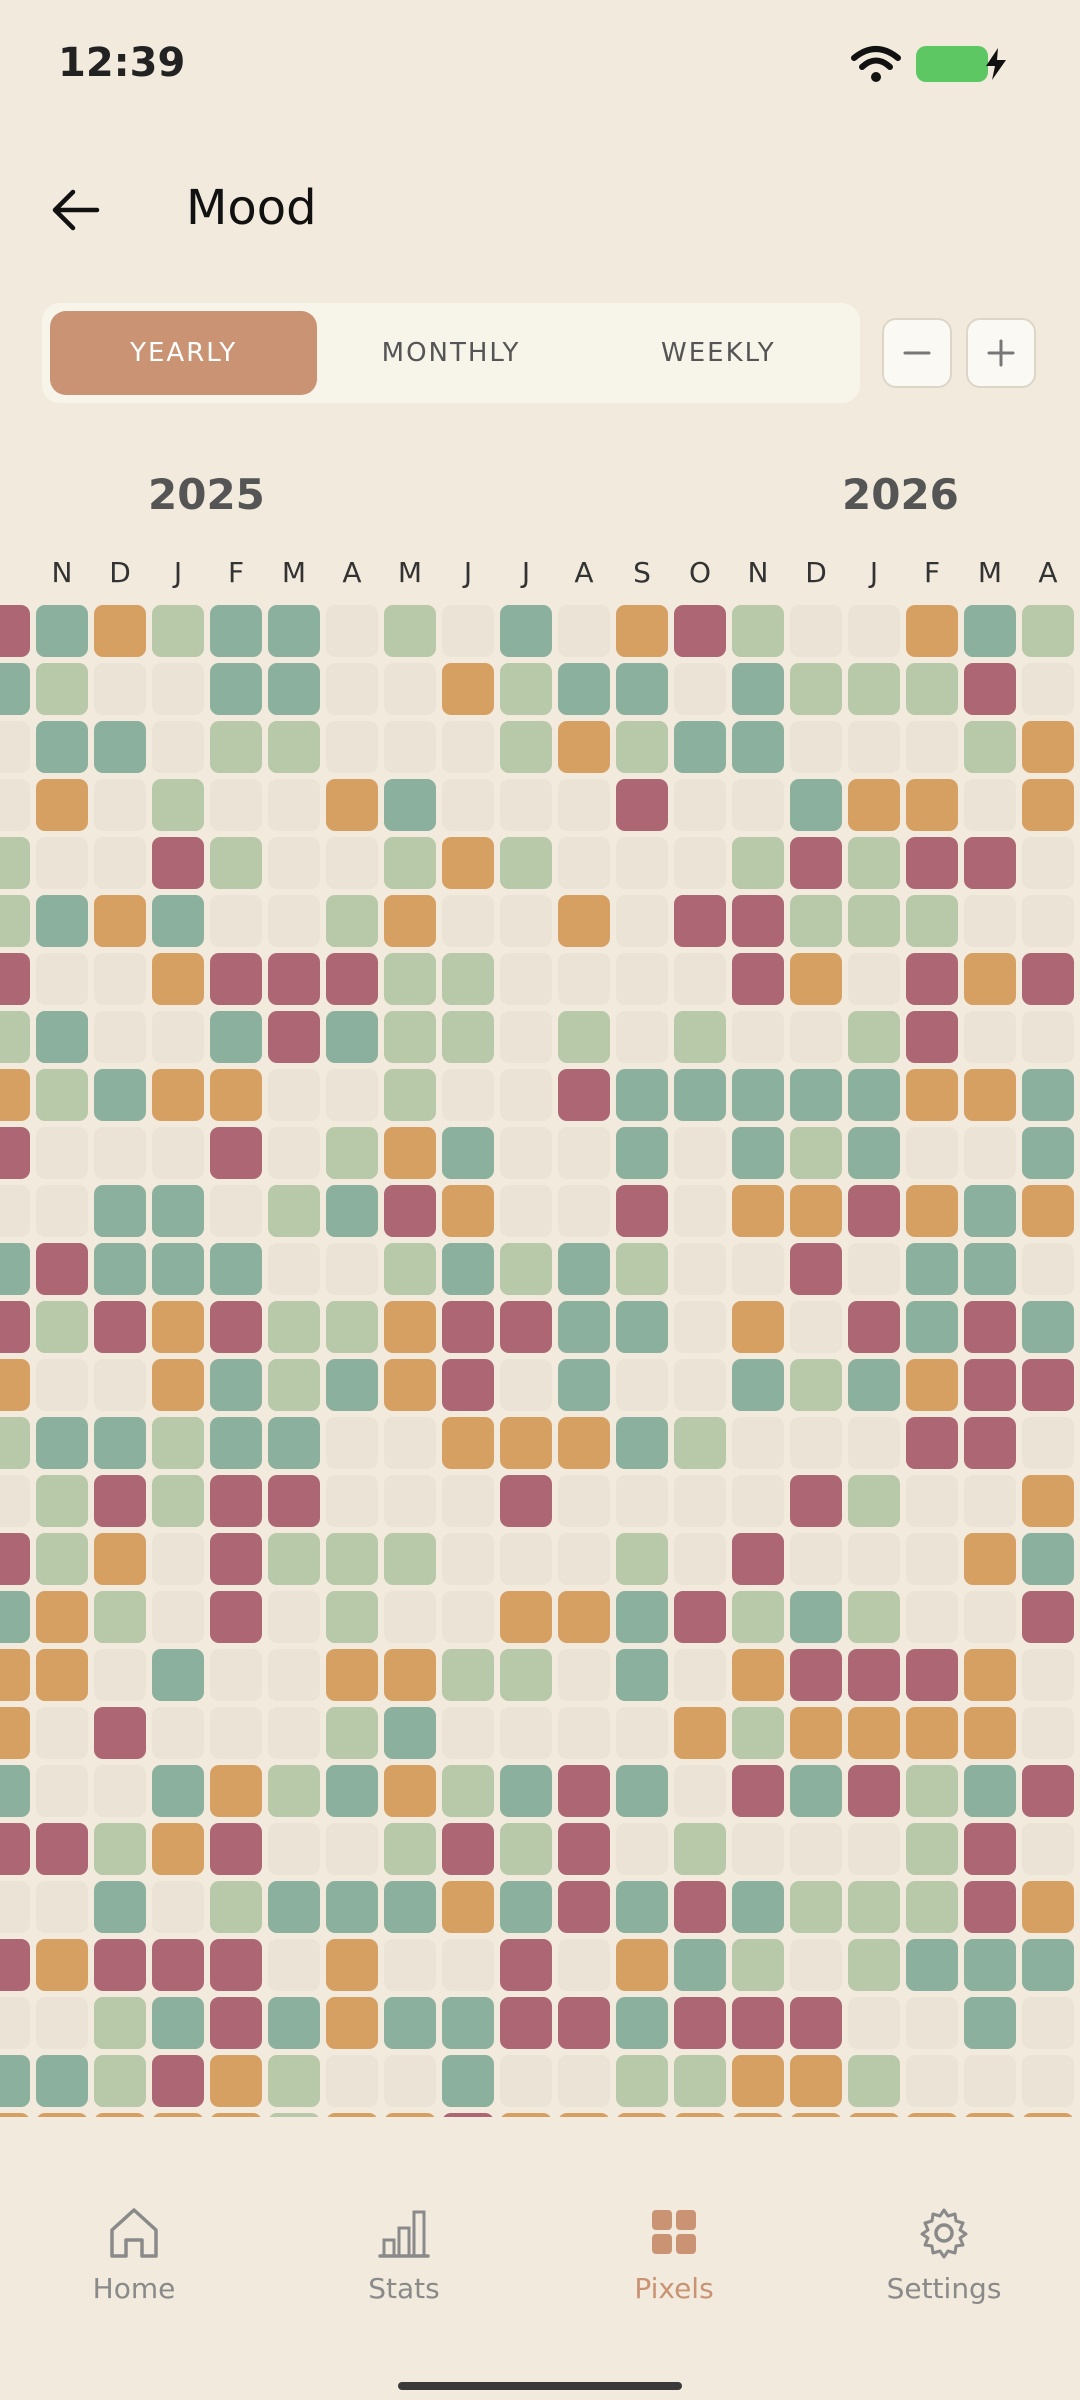 The height and width of the screenshot is (2400, 1080). I want to click on zoom-out-button, so click(917, 353).